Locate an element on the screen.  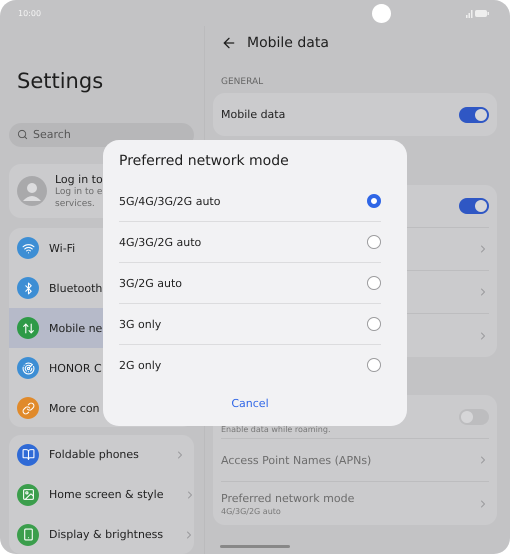
row-label: Access Point Names (APNs) is located at coordinates (296, 460).